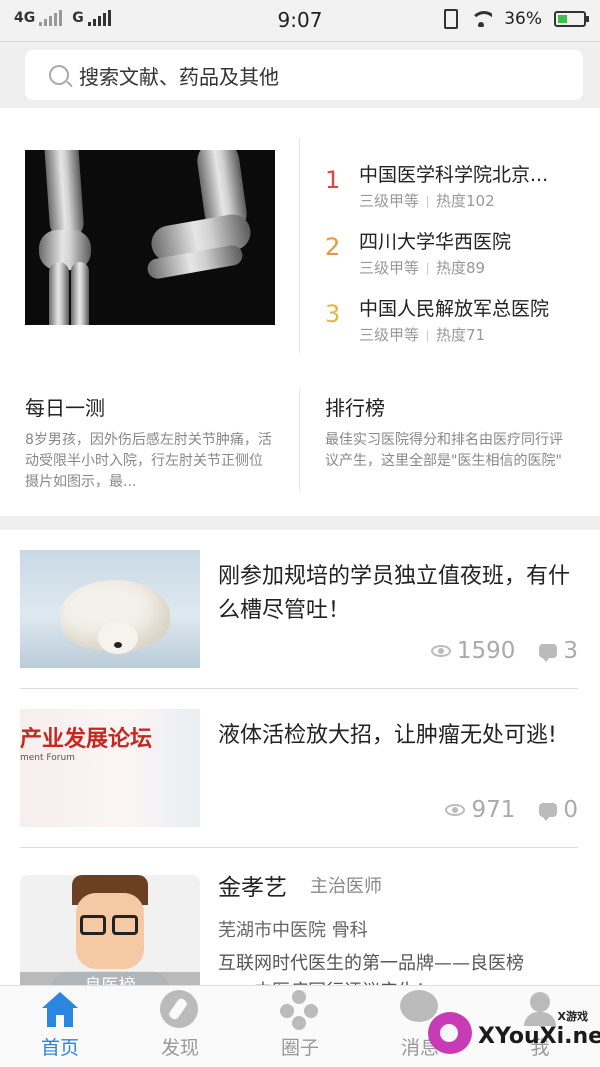 The height and width of the screenshot is (1067, 600). I want to click on search-placeholder: 搜索文献、药品及其他, so click(179, 76).